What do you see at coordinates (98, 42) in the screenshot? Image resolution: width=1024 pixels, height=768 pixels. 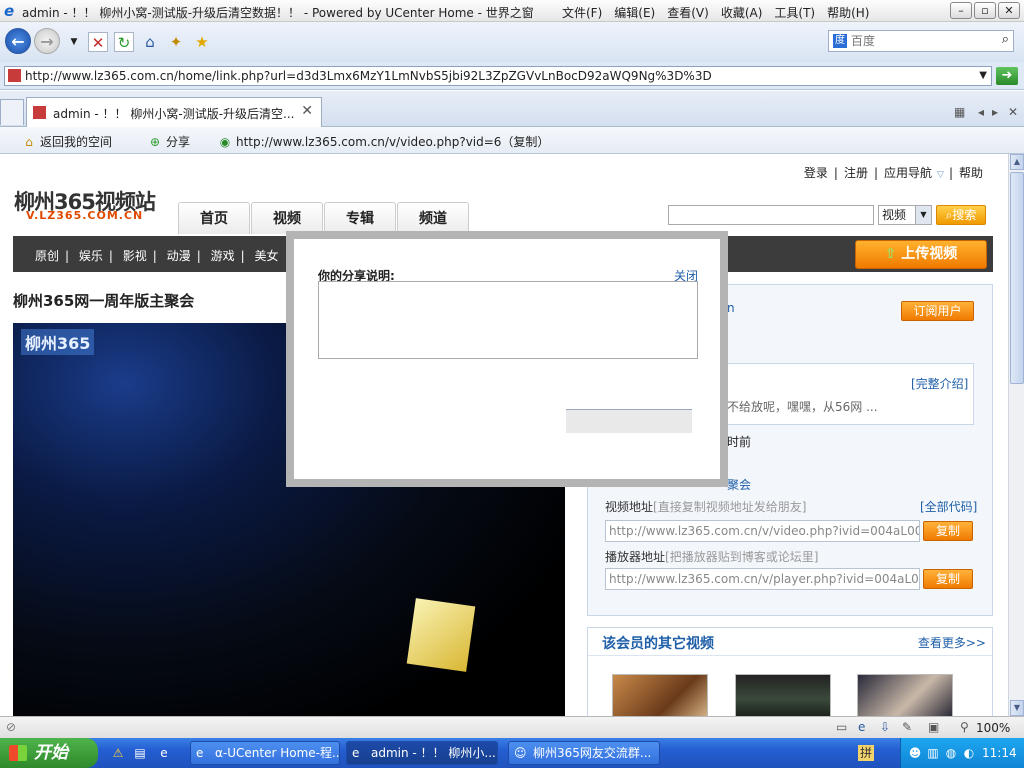 I see `stop-icon: ✕` at bounding box center [98, 42].